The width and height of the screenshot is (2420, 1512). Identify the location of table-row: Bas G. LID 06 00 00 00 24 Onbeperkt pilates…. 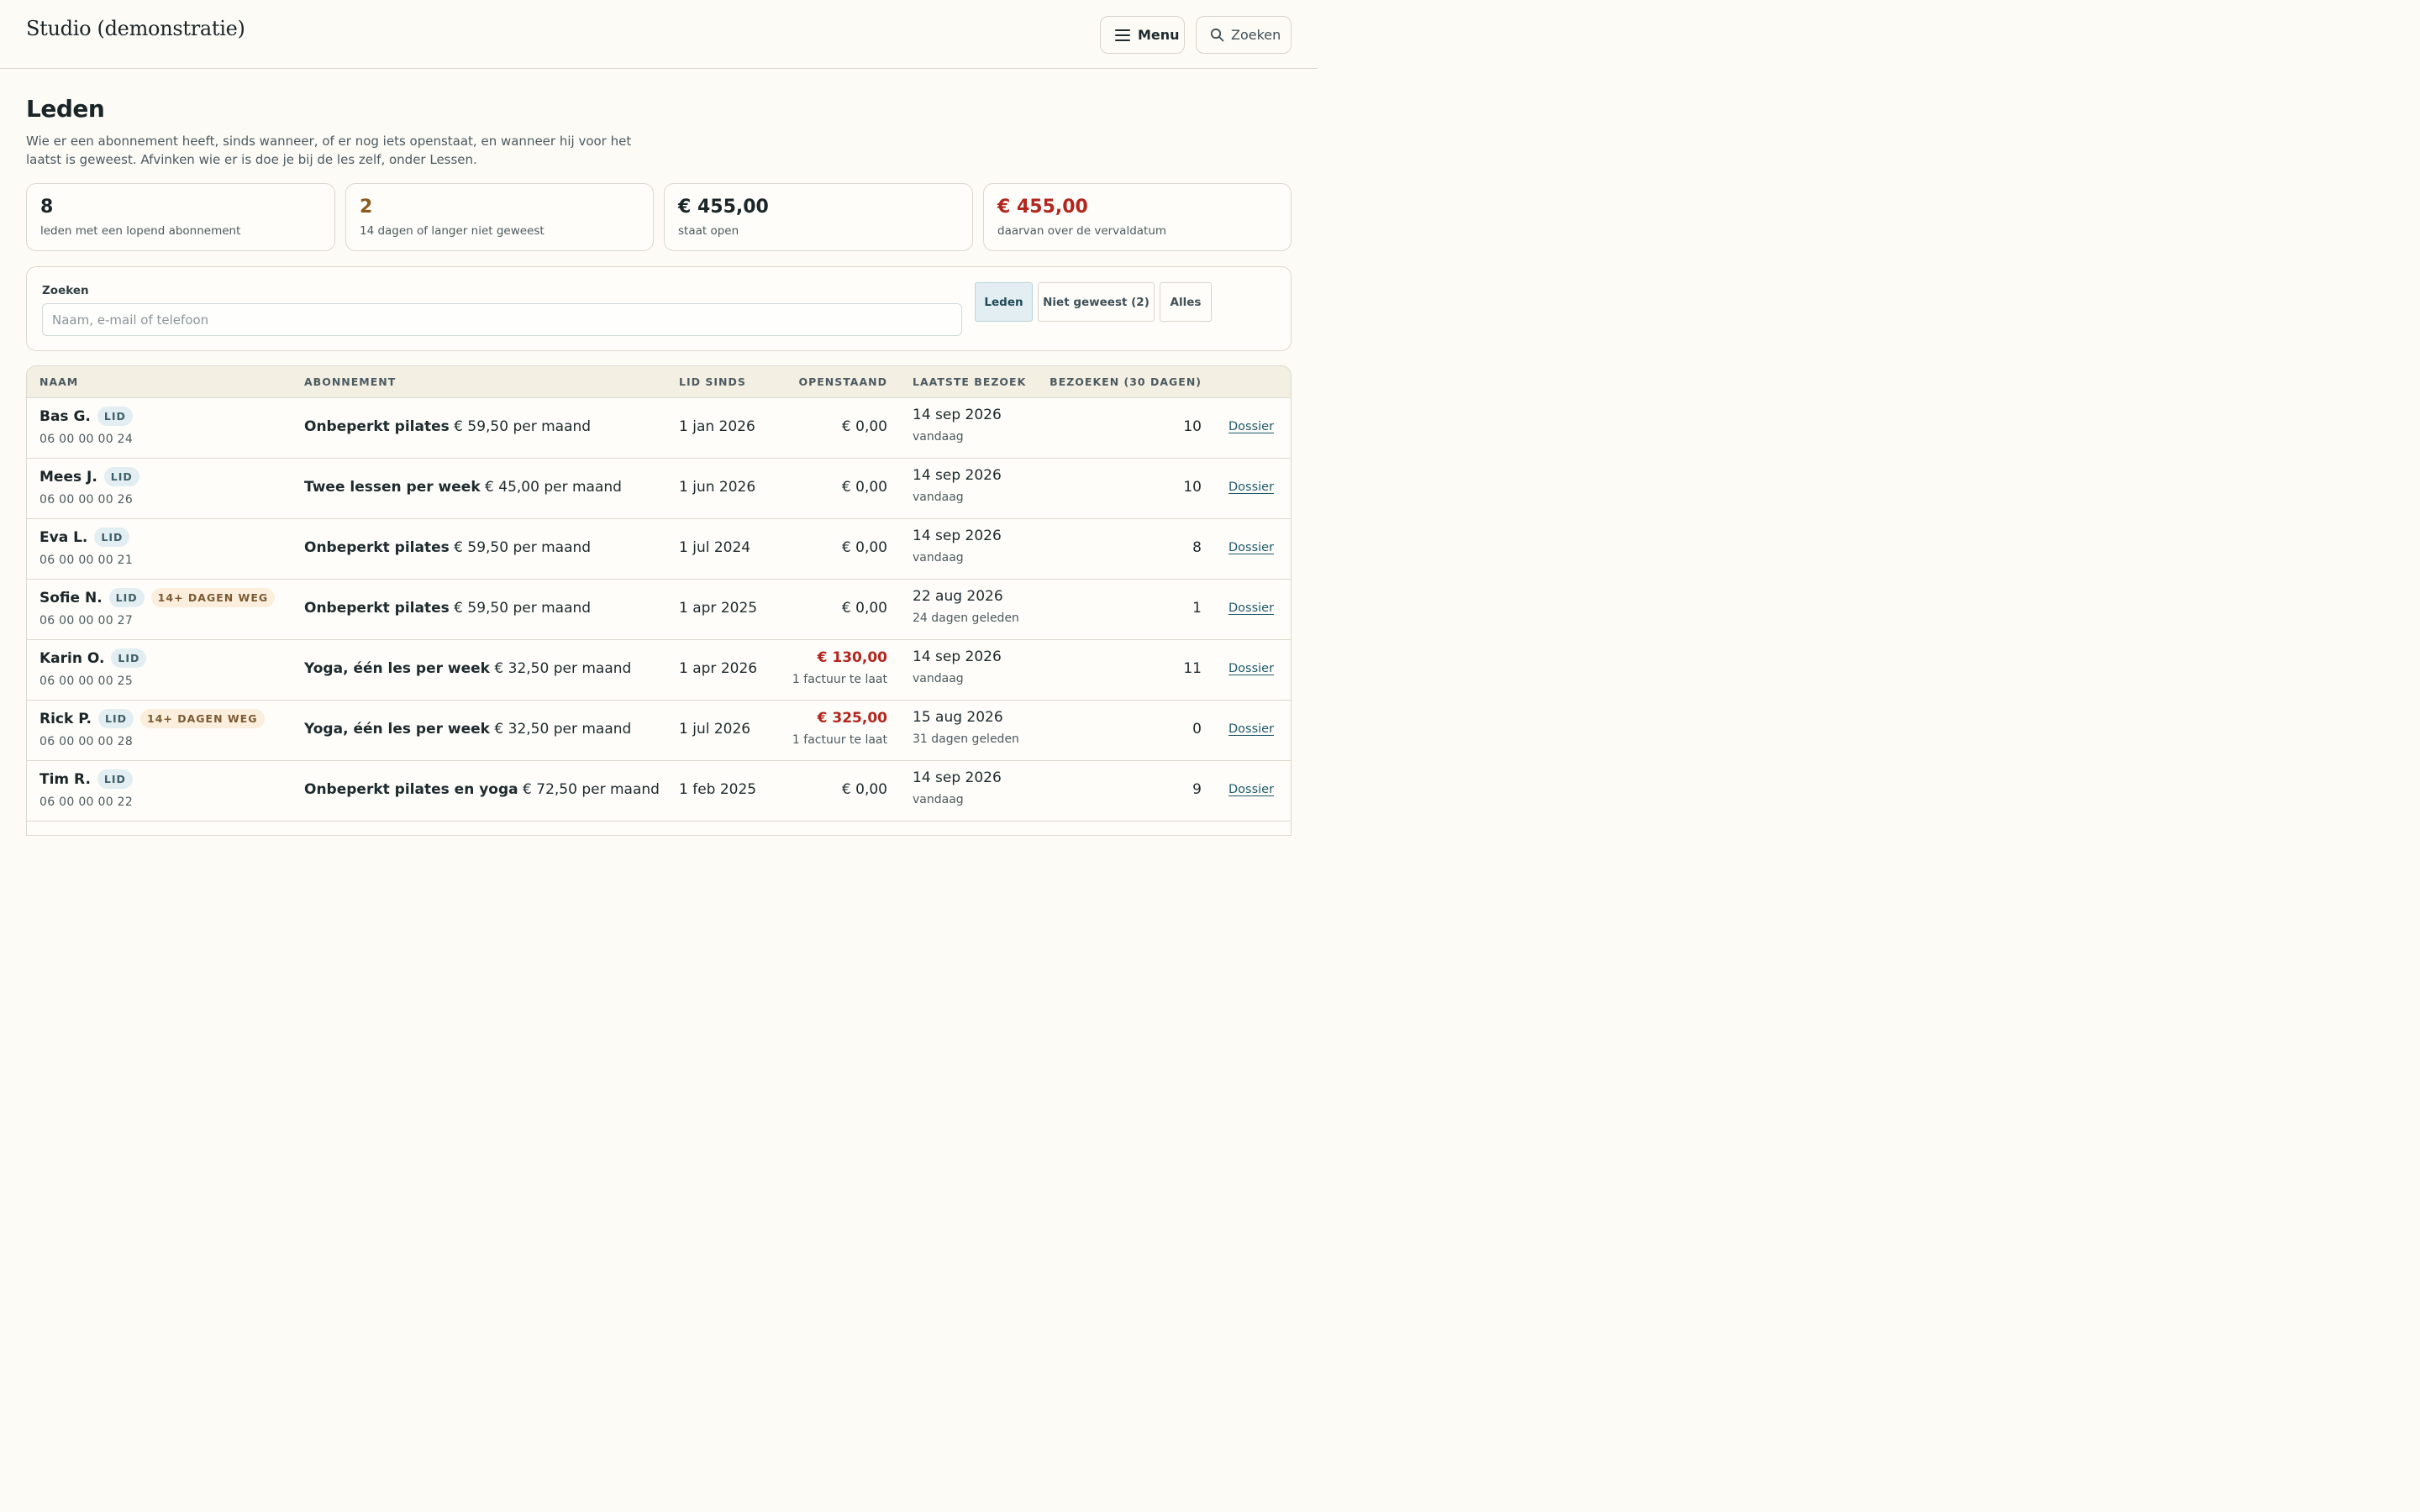
(659, 428).